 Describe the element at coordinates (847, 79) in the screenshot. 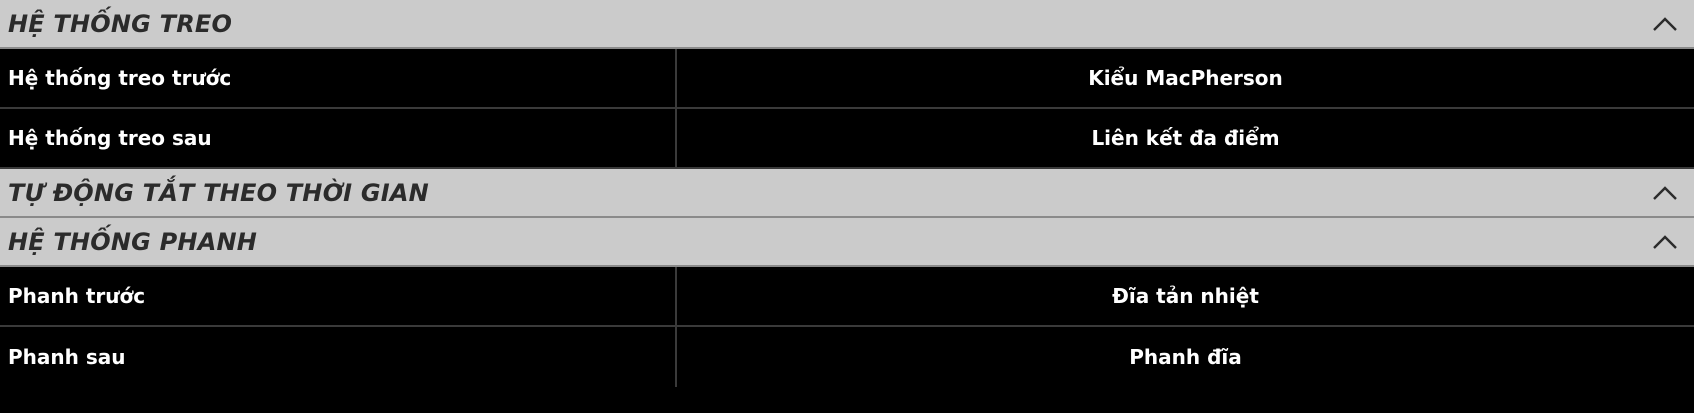

I see `spec-row: Hệ thống treo trước Kiểu MacPherson` at that location.